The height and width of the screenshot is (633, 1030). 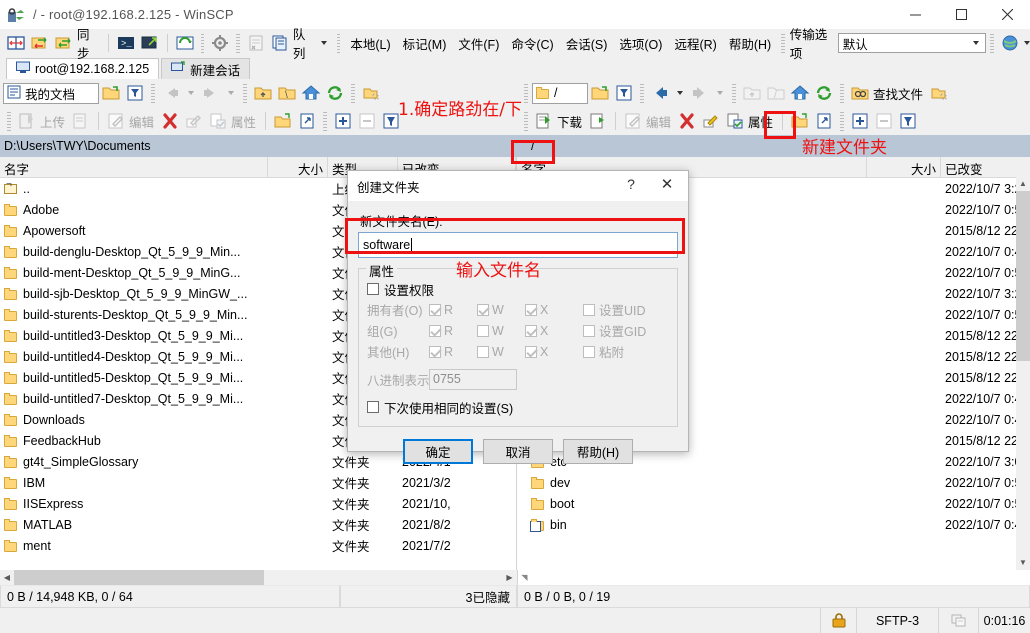 I want to click on remember-settings-row: 下次使用相同的设置(S), so click(x=518, y=407).